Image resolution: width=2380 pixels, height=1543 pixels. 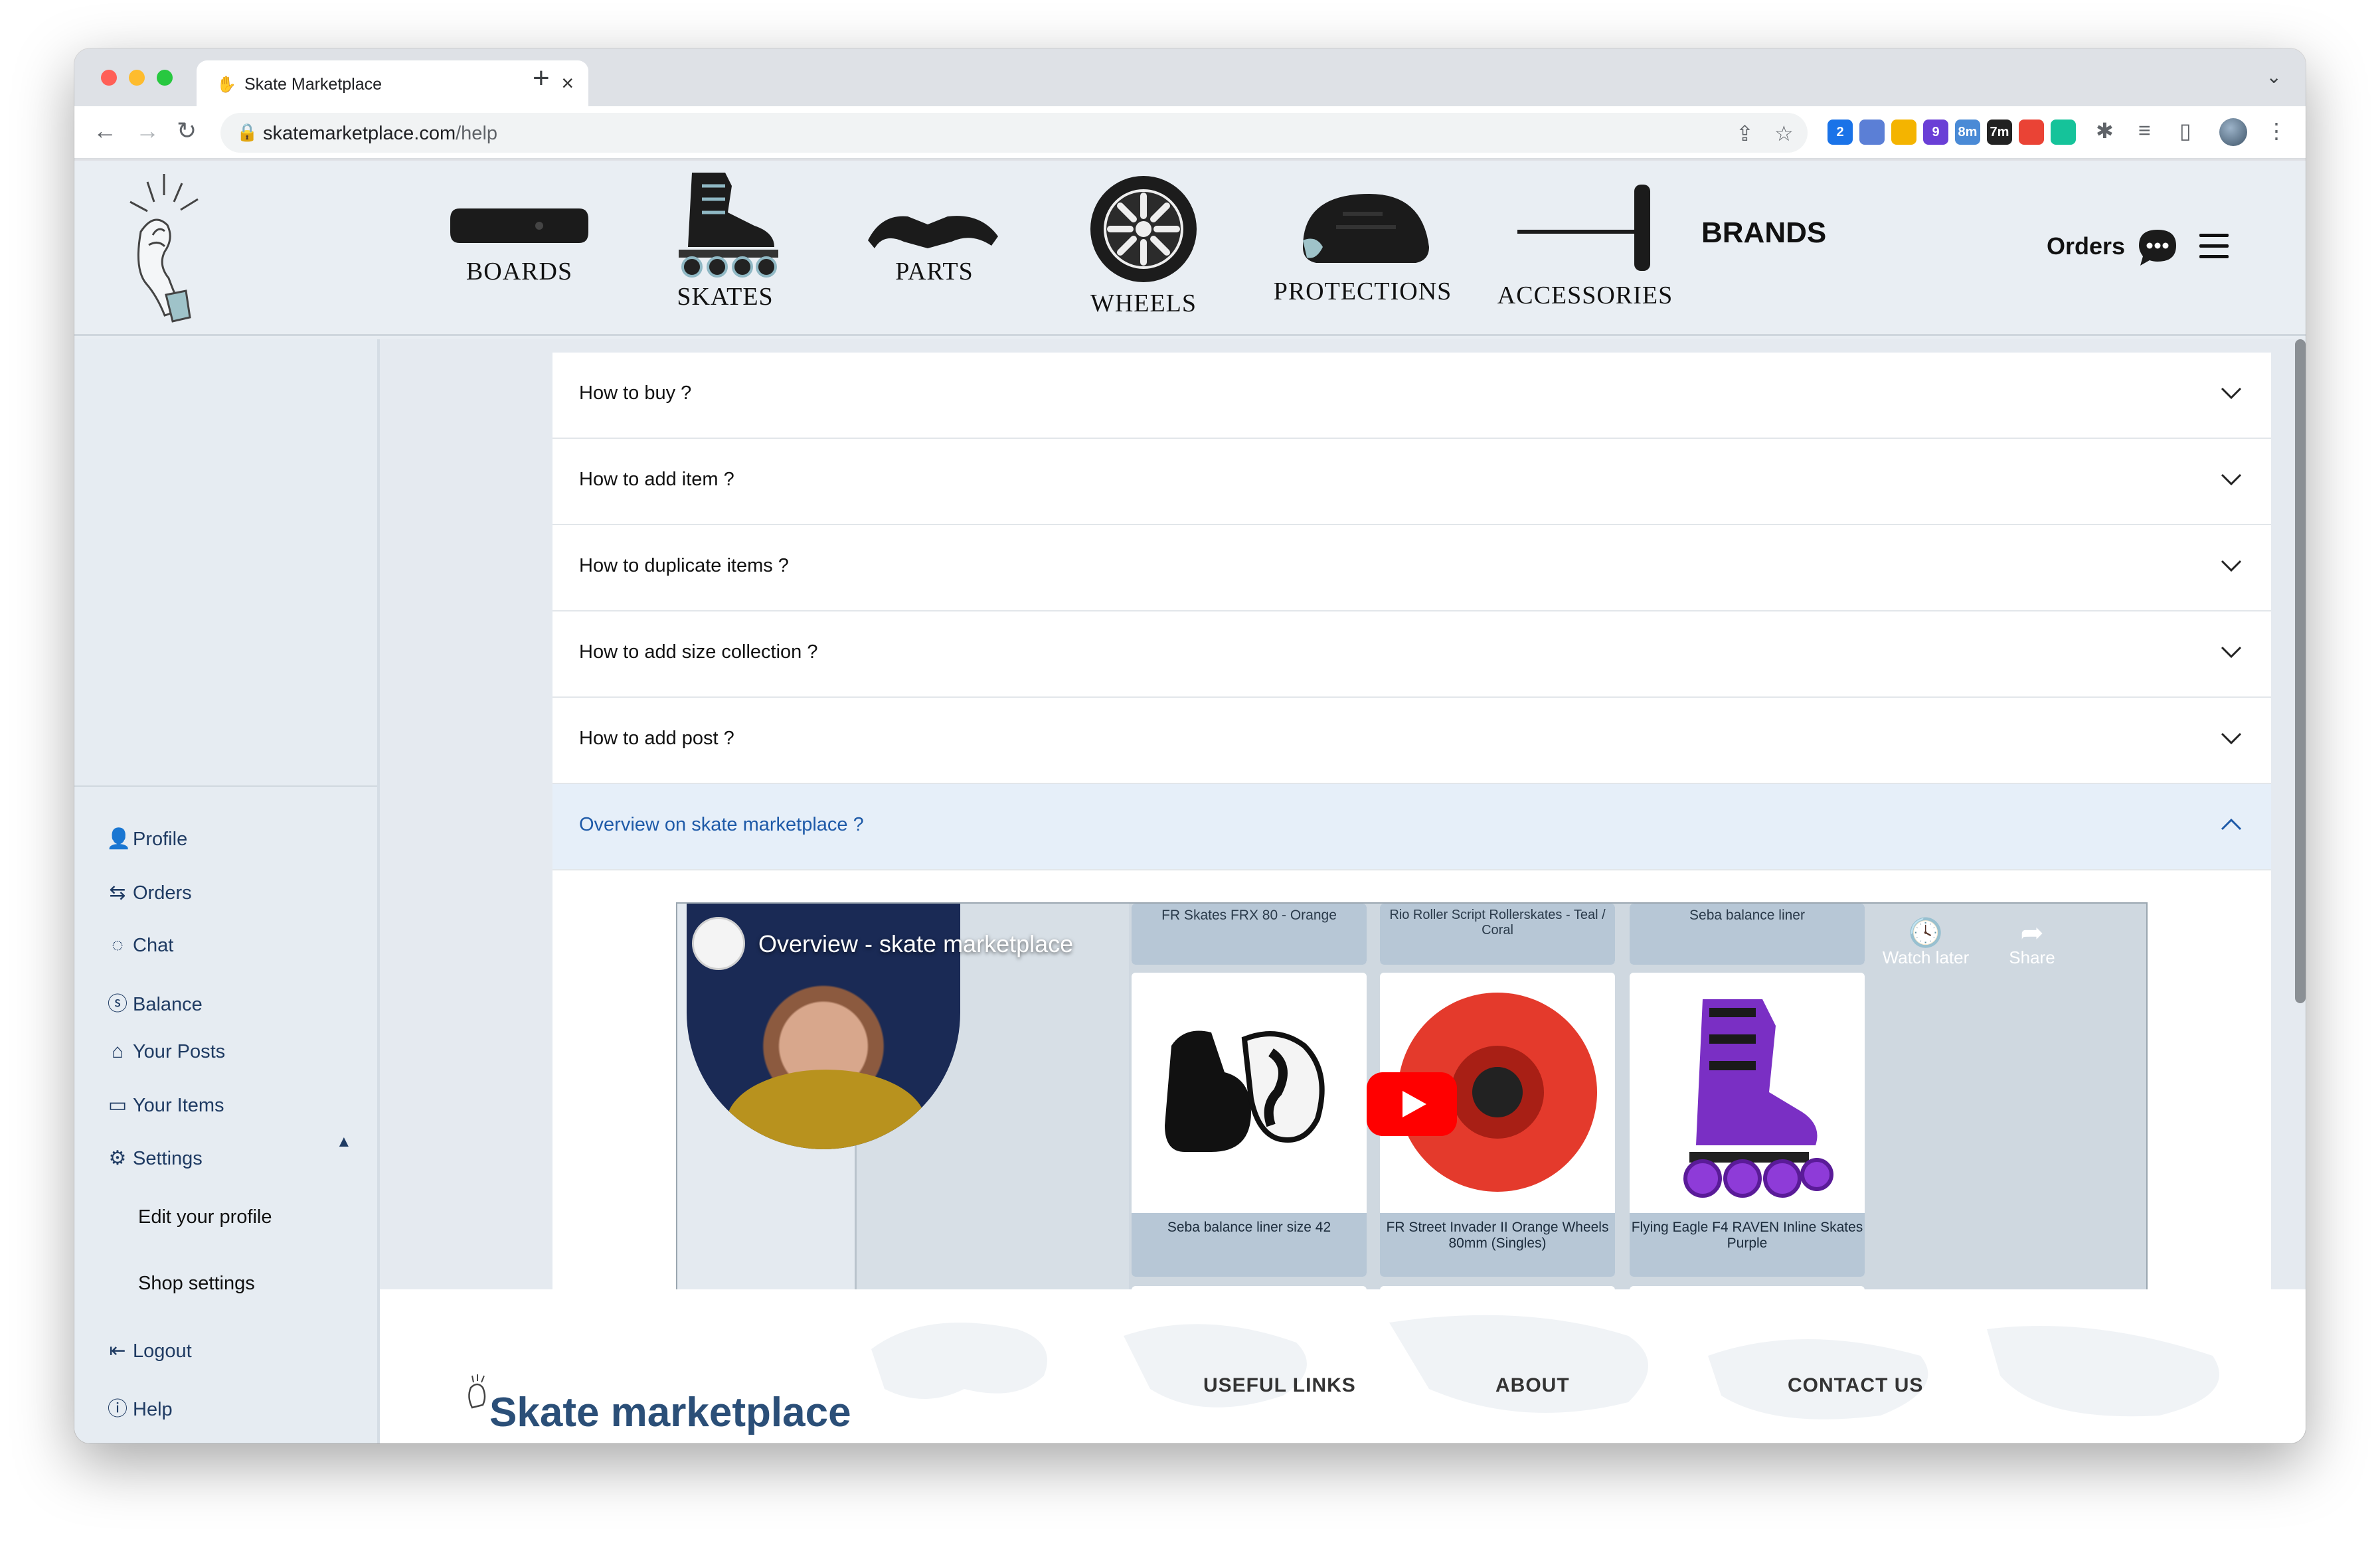 What do you see at coordinates (2214, 246) in the screenshot?
I see `hamburger-menu-icon` at bounding box center [2214, 246].